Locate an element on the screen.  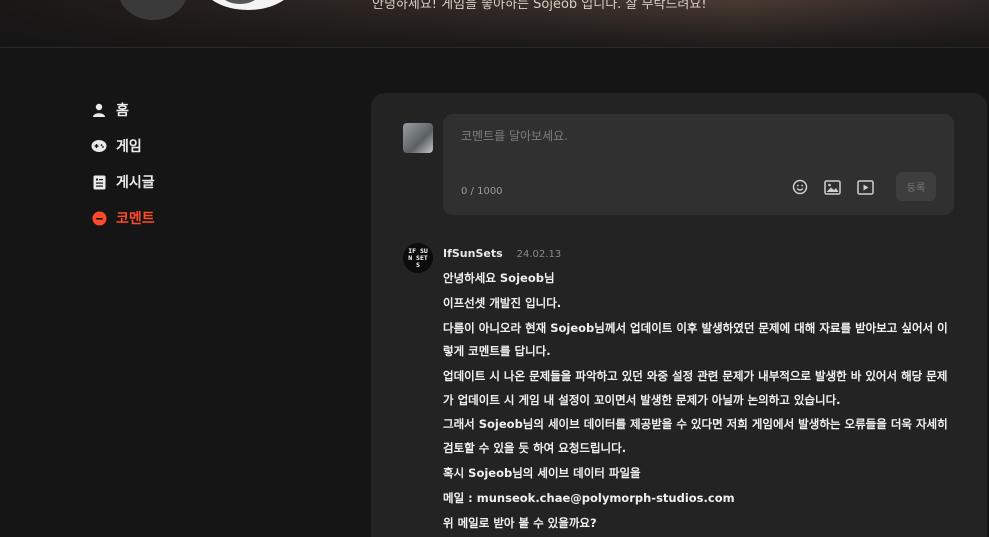
commenter-avatar: IF SUN SETS is located at coordinates (418, 258).